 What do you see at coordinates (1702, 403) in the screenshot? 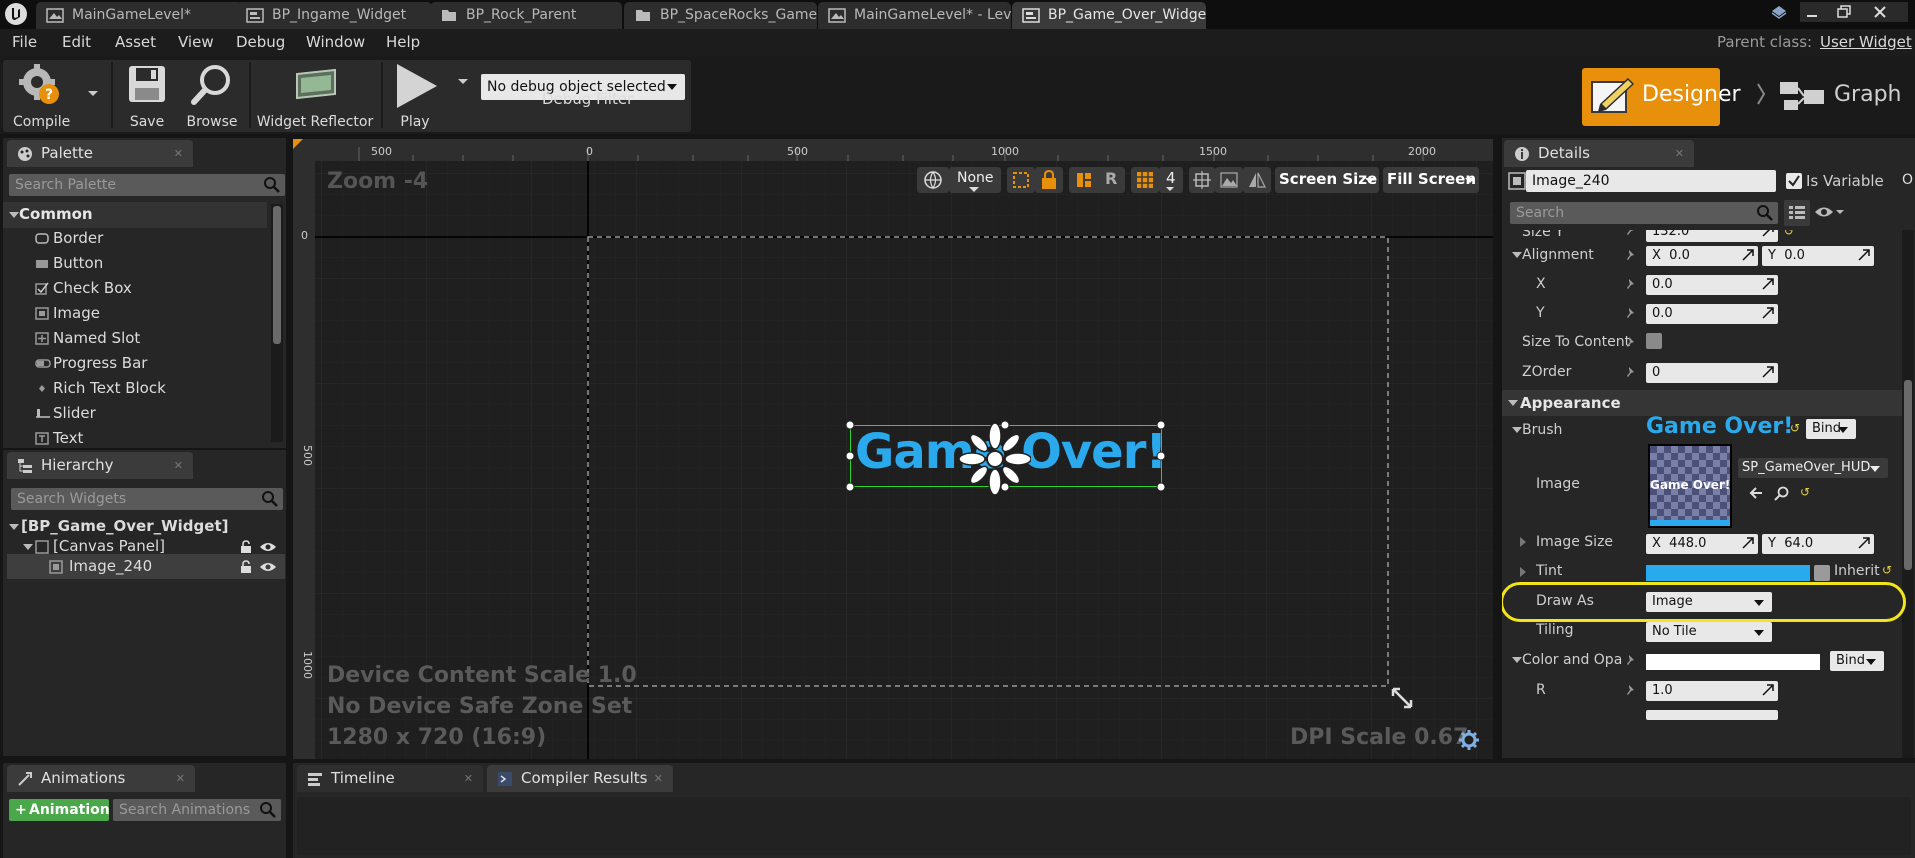
I see `appearance-category: Appearance` at bounding box center [1702, 403].